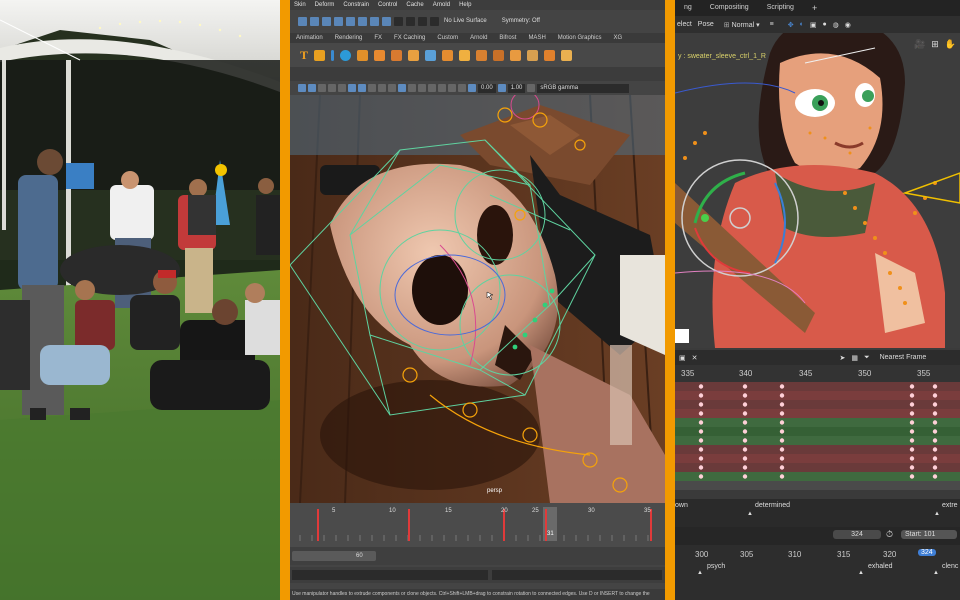  Describe the element at coordinates (950, 44) in the screenshot. I see `hand-pan-icon: ✋` at that location.